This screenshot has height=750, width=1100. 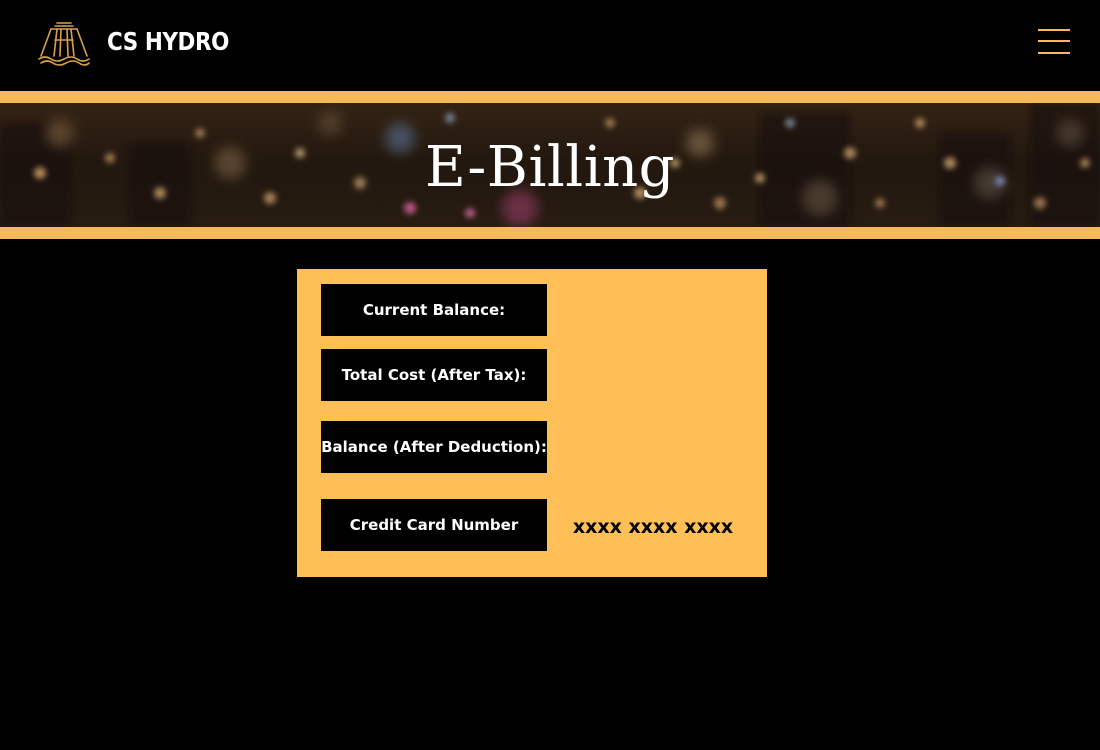 I want to click on hero-bottom-stripe, so click(x=550, y=233).